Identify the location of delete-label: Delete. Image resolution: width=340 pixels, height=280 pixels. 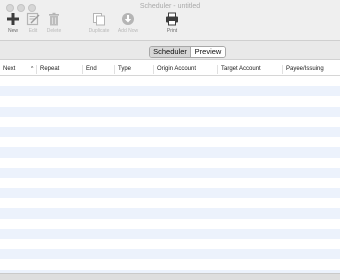
(54, 31).